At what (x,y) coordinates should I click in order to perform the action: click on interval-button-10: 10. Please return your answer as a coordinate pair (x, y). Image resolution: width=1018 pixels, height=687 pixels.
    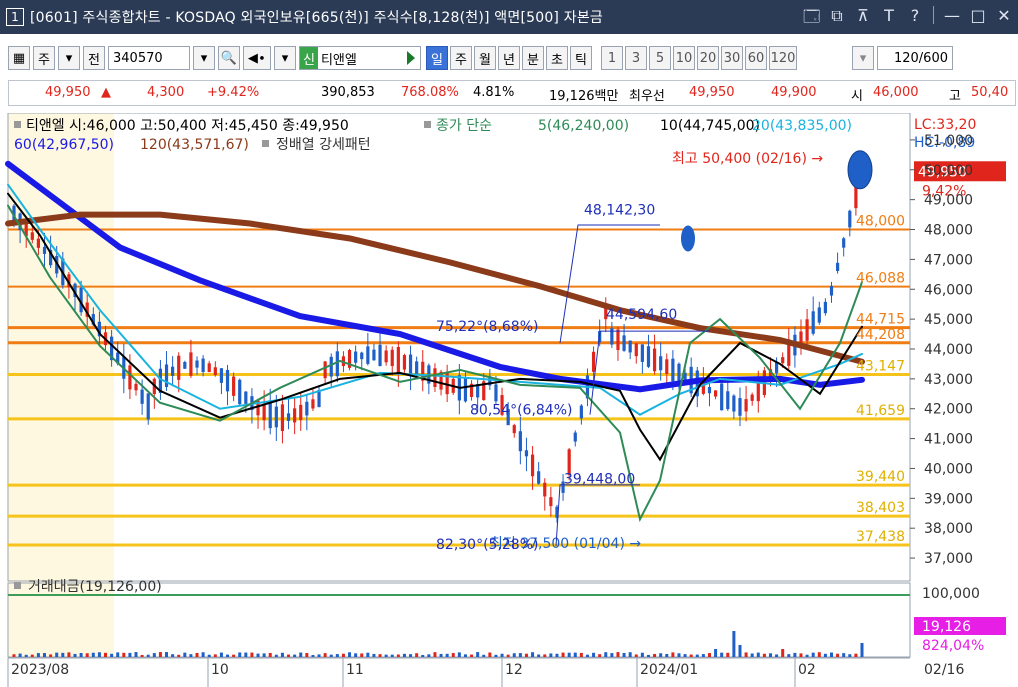
    Looking at the image, I should click on (684, 58).